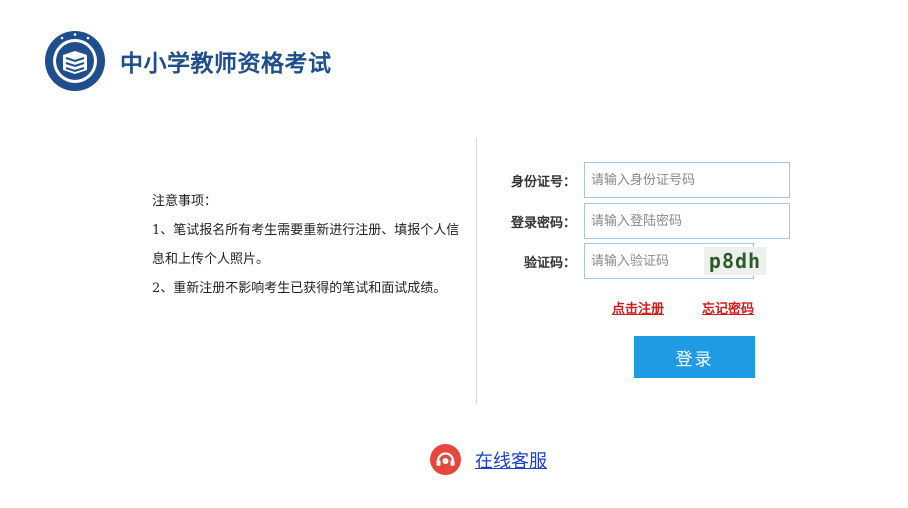 Image resolution: width=908 pixels, height=508 pixels. What do you see at coordinates (75, 61) in the screenshot?
I see `seal-book-icon` at bounding box center [75, 61].